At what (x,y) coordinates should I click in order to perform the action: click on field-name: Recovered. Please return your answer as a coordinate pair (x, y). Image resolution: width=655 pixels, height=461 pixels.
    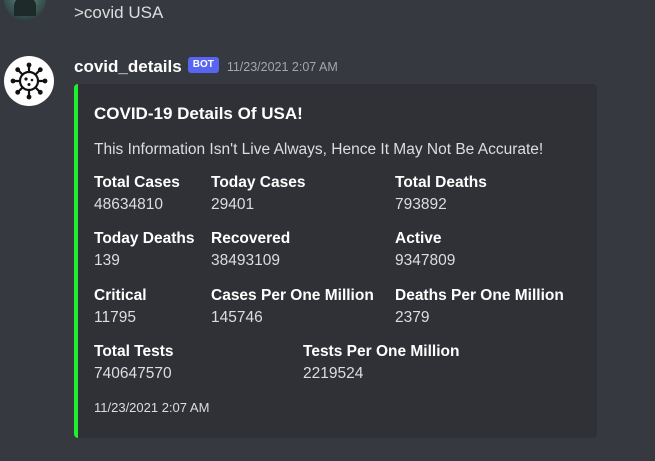
    Looking at the image, I should click on (251, 238).